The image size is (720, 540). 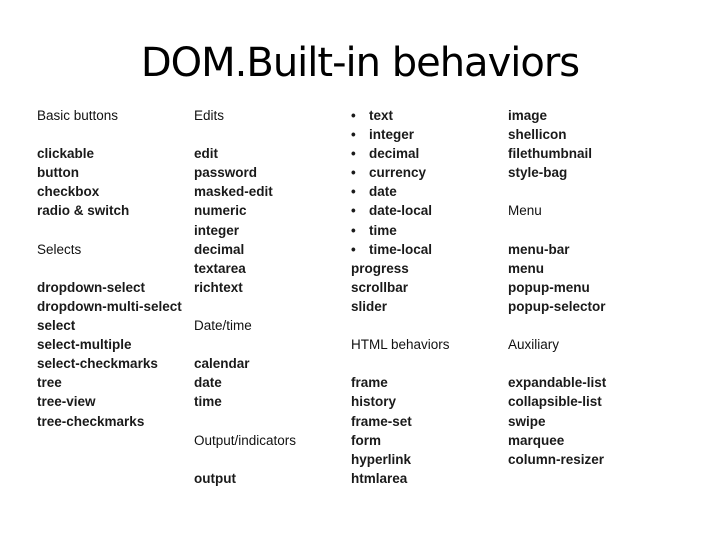 What do you see at coordinates (66, 402) in the screenshot?
I see `list-item: tree-view` at bounding box center [66, 402].